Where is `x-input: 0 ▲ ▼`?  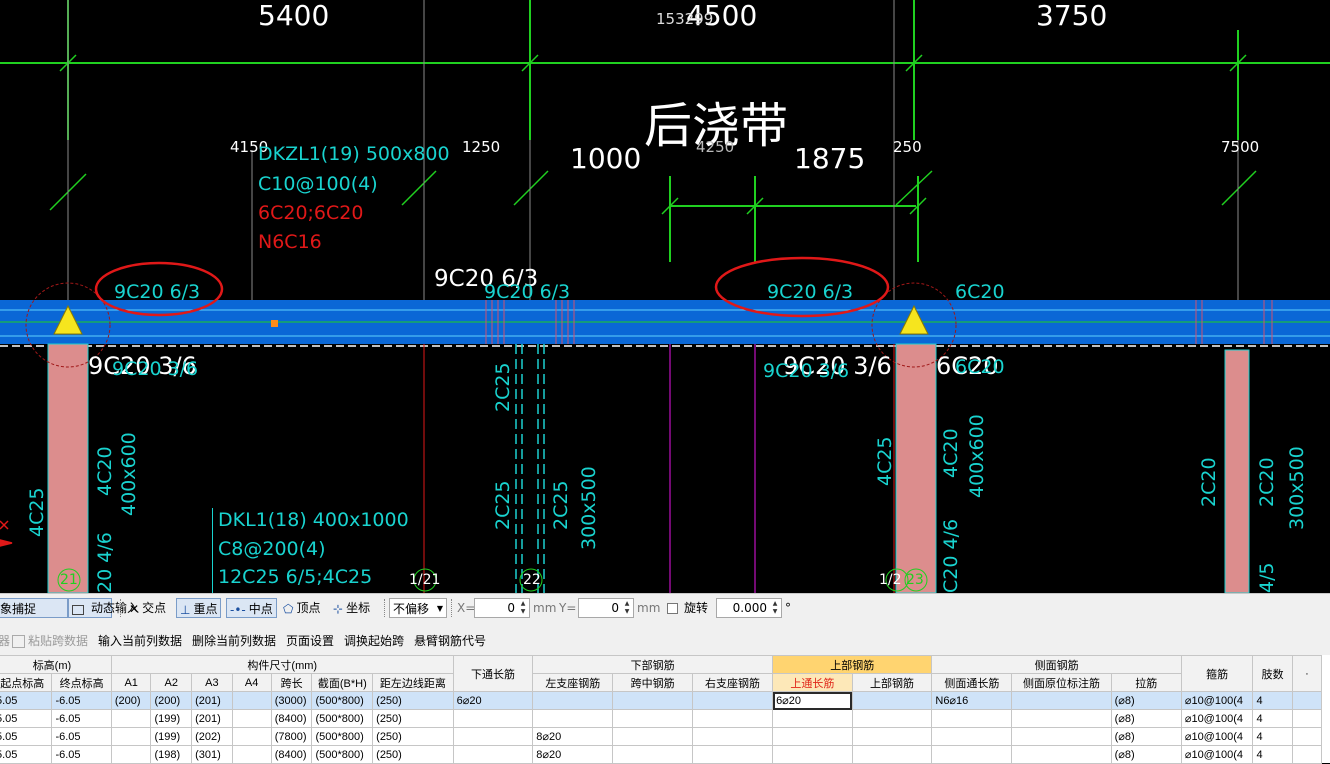
x-input: 0 ▲ ▼ is located at coordinates (502, 608).